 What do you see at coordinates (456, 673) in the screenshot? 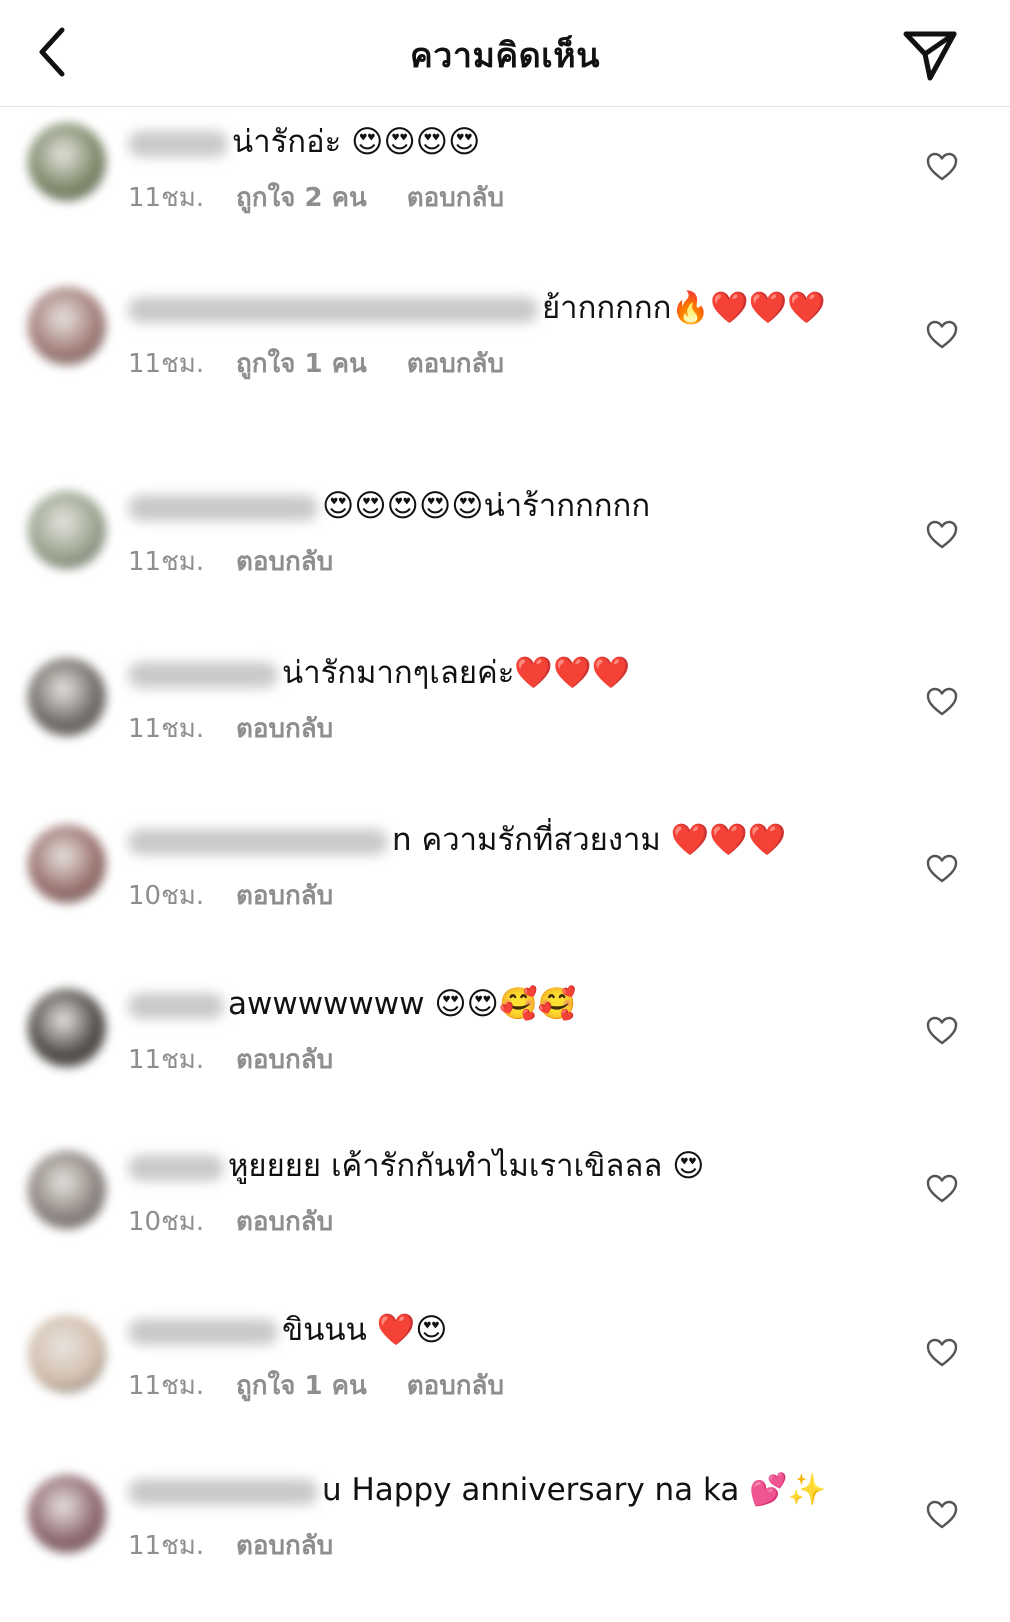
I see `comment-text: น่ารักมากๆเลยค่ะ❤️❤️❤️` at bounding box center [456, 673].